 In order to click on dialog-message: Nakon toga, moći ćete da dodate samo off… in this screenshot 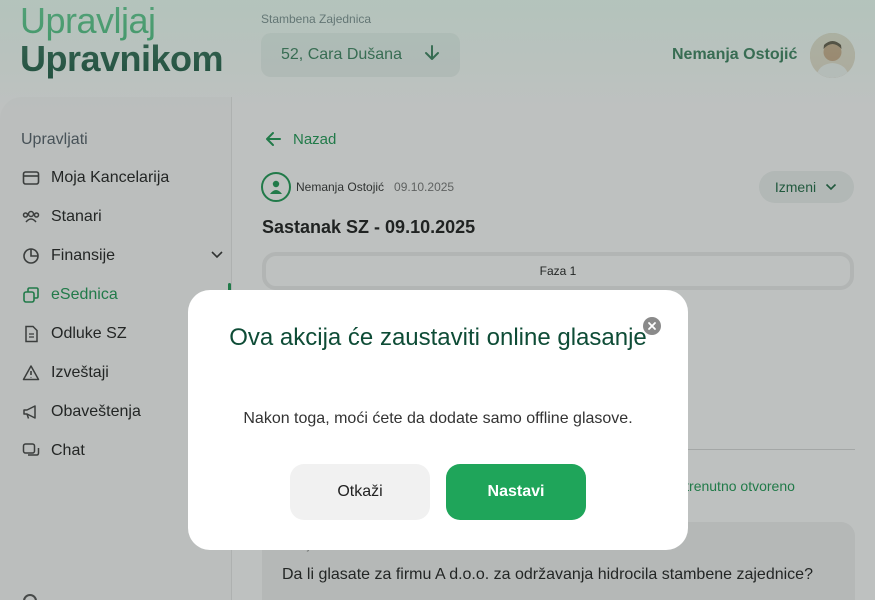, I will do `click(438, 418)`.